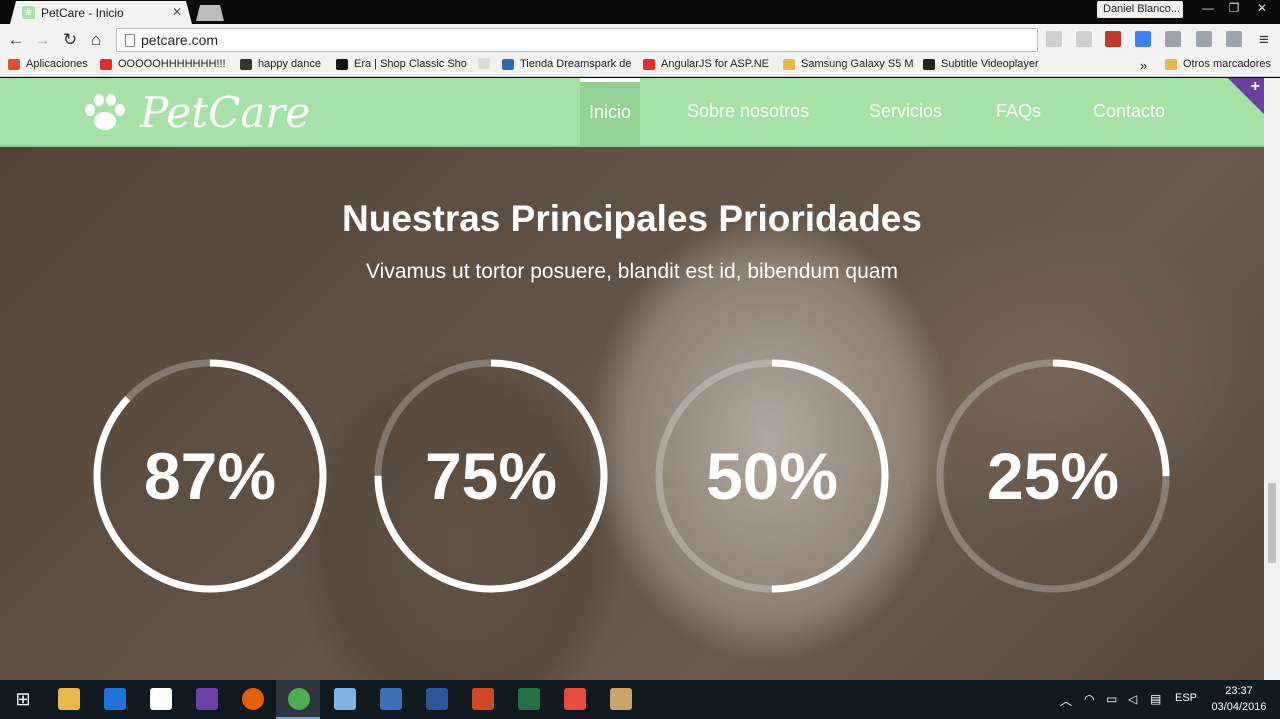 Image resolution: width=1280 pixels, height=719 pixels. What do you see at coordinates (115, 699) in the screenshot?
I see `edge-icon` at bounding box center [115, 699].